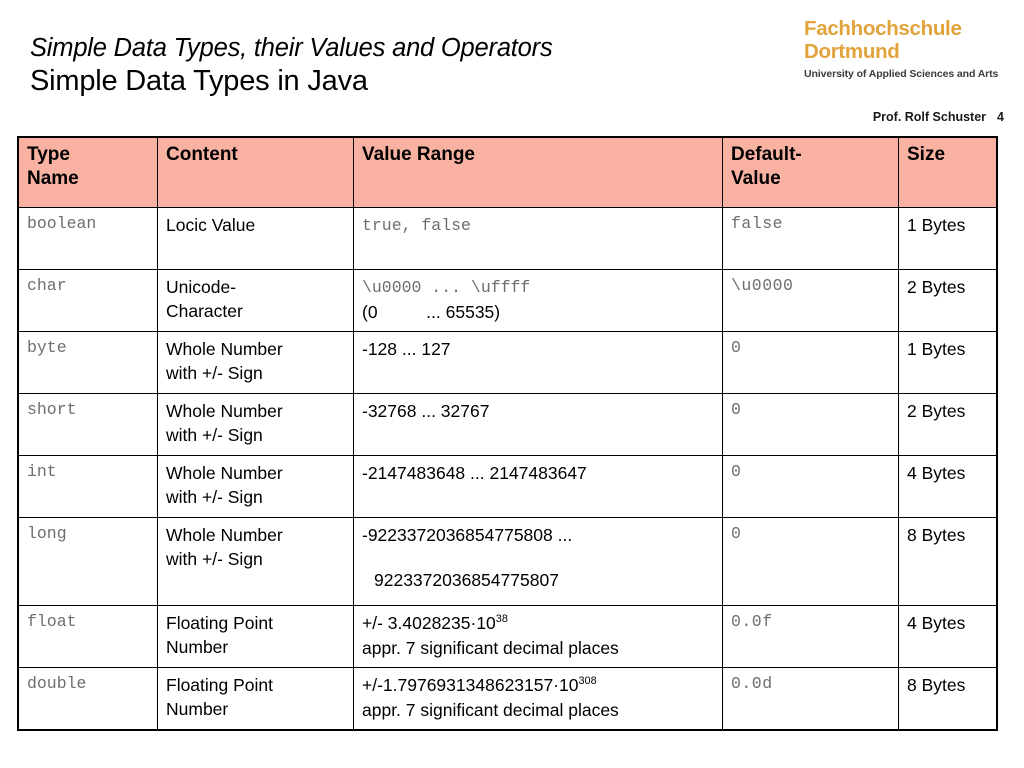  What do you see at coordinates (766, 154) in the screenshot?
I see `column-header-default-value-l1: Default-` at bounding box center [766, 154].